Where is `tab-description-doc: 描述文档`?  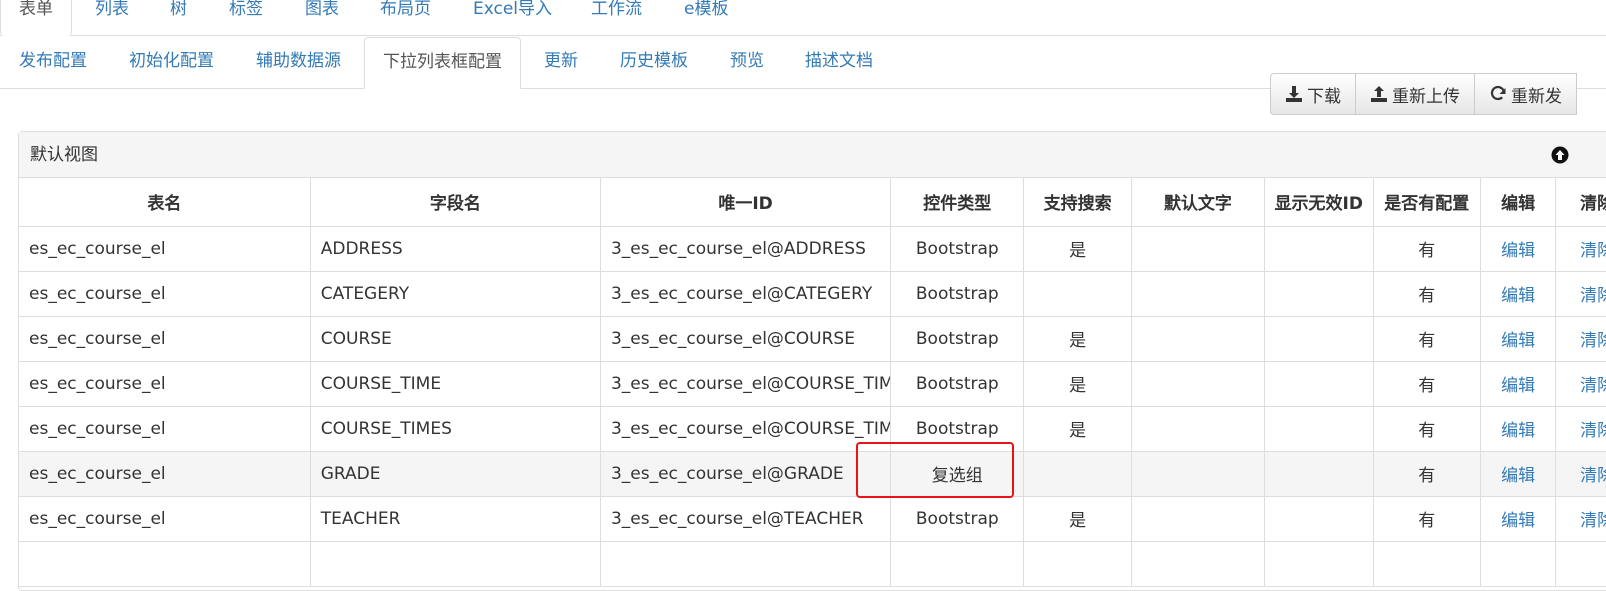 tab-description-doc: 描述文档 is located at coordinates (839, 61).